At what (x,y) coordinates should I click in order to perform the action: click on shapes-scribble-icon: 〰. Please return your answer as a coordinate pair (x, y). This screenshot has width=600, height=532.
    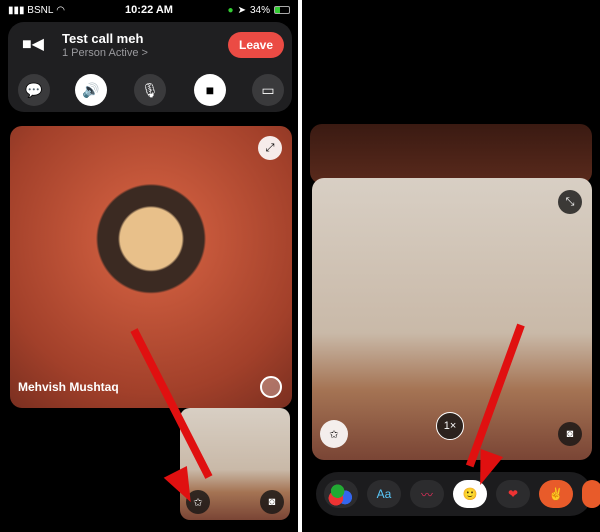
    Looking at the image, I should click on (427, 494).